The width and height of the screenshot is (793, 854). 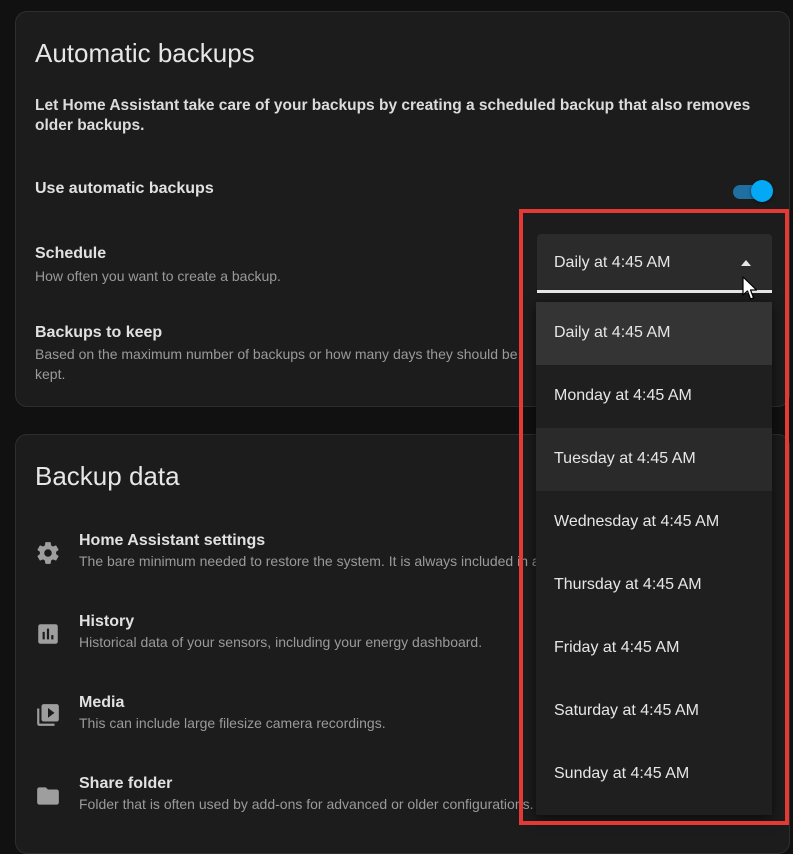 What do you see at coordinates (102, 702) in the screenshot?
I see `backup-data-item-label: Media` at bounding box center [102, 702].